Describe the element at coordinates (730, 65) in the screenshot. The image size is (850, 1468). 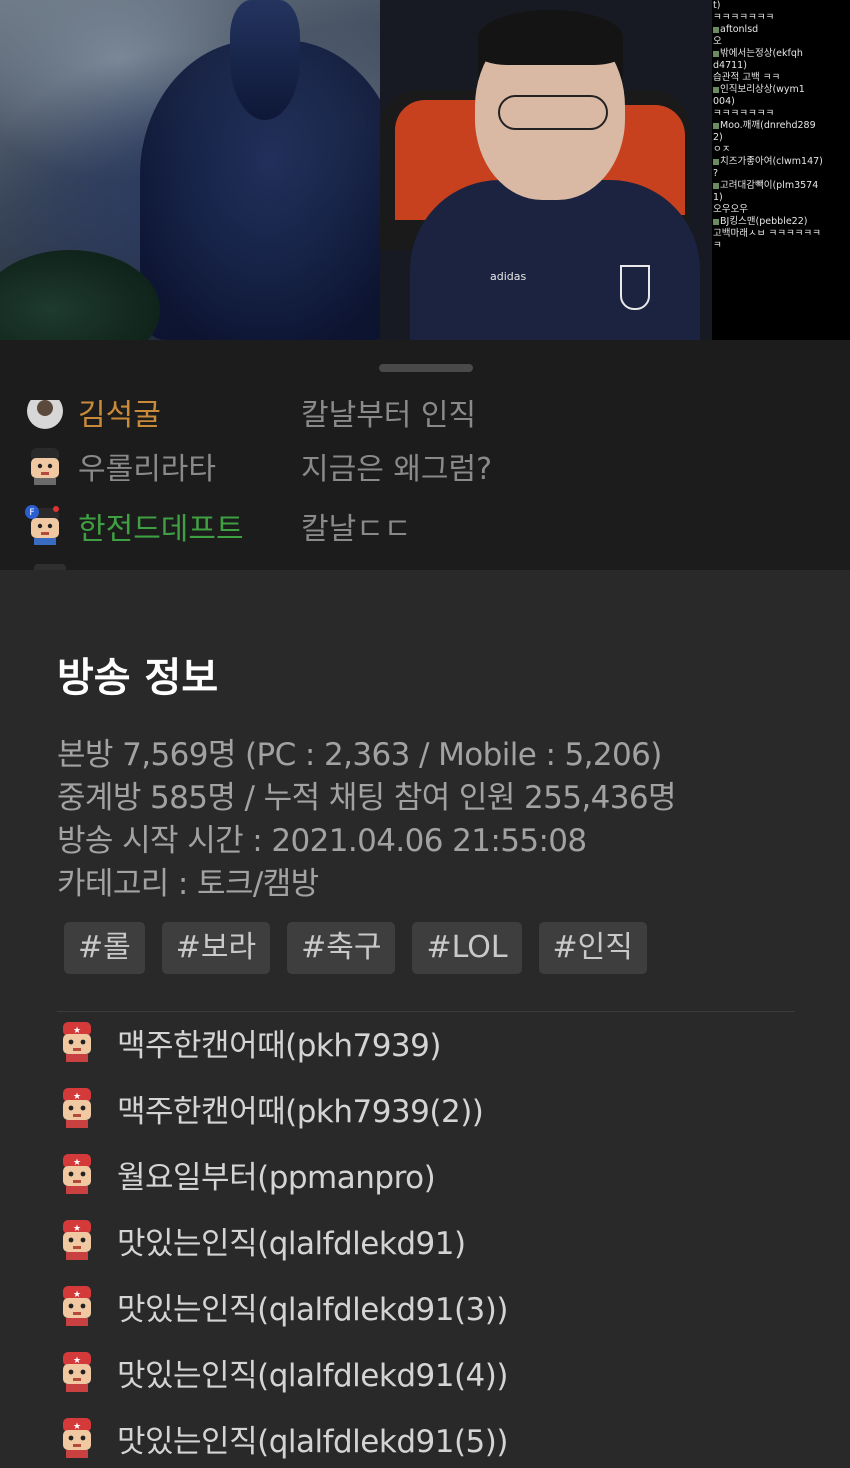
I see `overlay-chat-text: d4711)` at that location.